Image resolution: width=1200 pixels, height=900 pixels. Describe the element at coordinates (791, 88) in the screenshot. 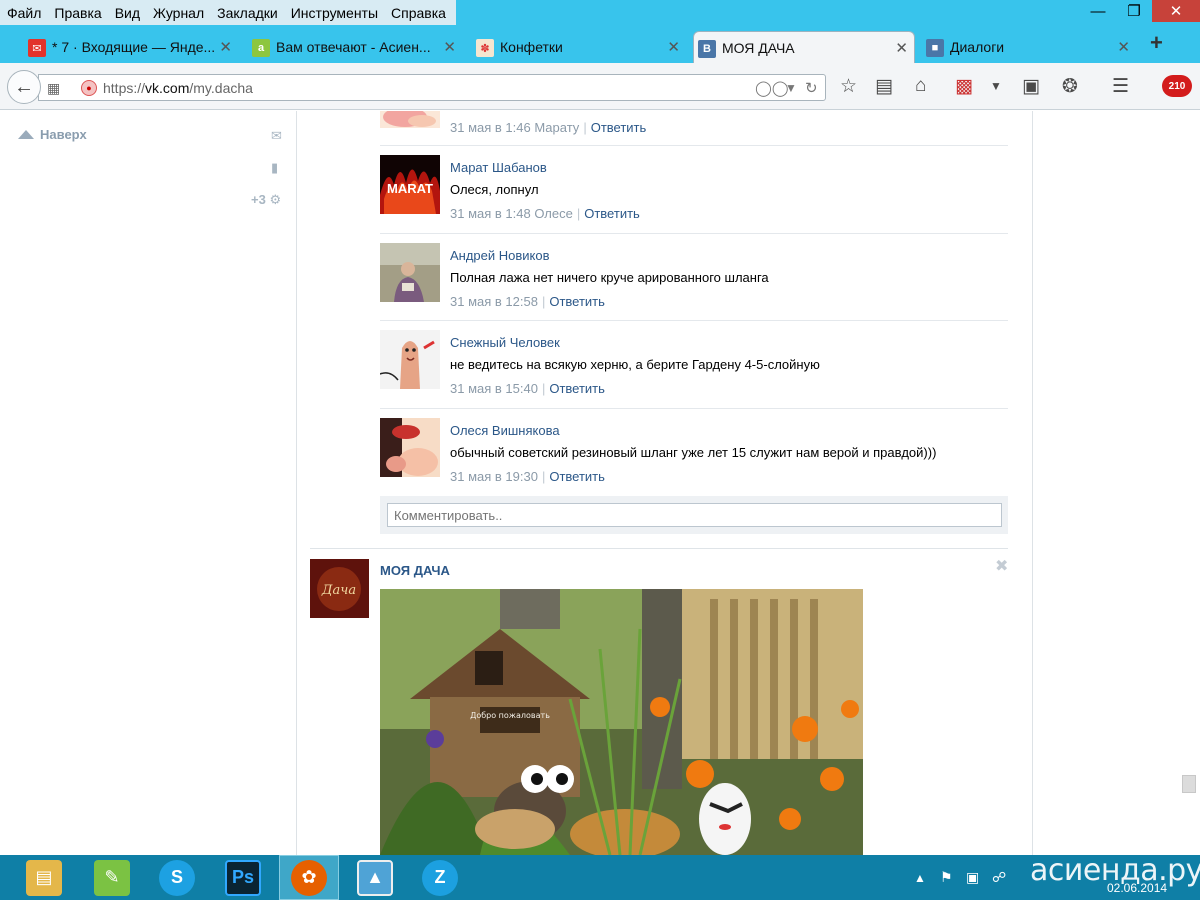

I see `history-dropdown-icon: ▼` at that location.